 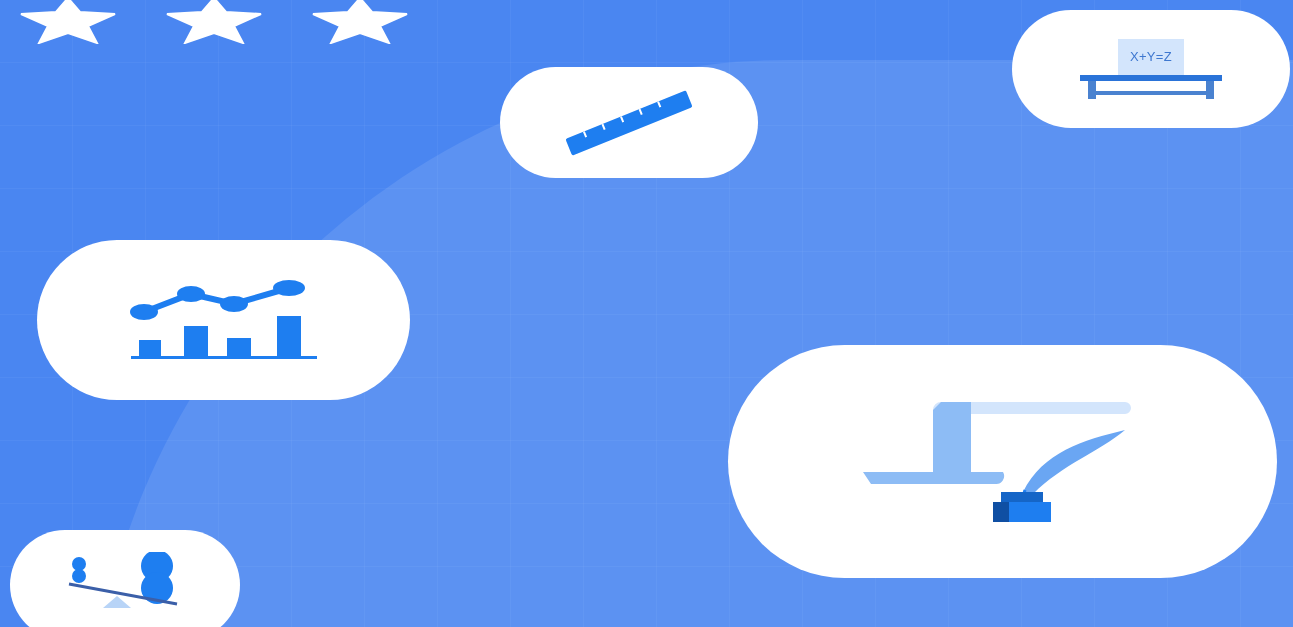 What do you see at coordinates (1151, 57) in the screenshot?
I see `blackboard: X+Y=Z` at bounding box center [1151, 57].